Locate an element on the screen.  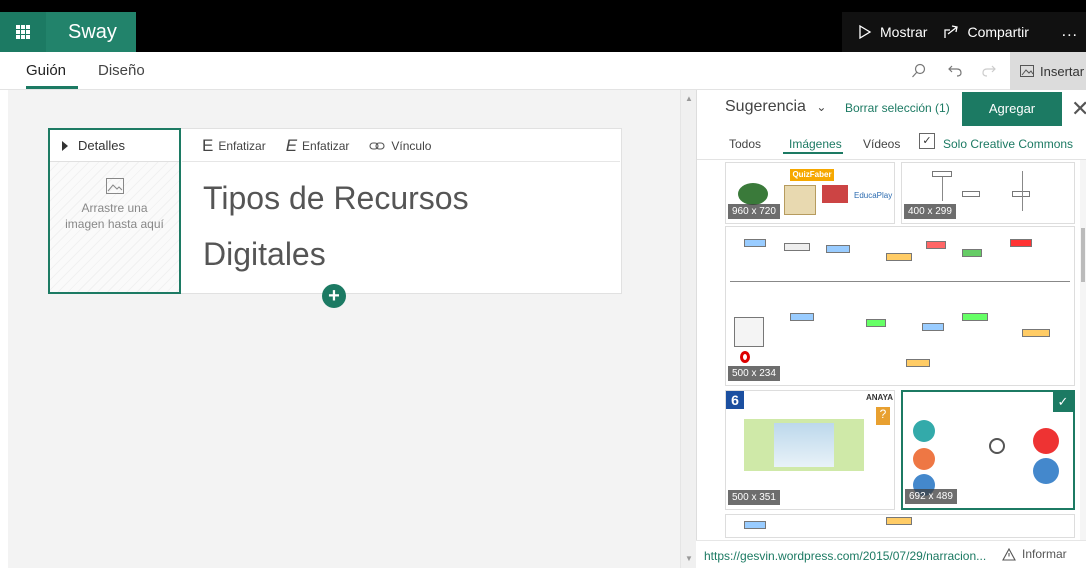
link-label: Vínculo is located at coordinates (411, 145).